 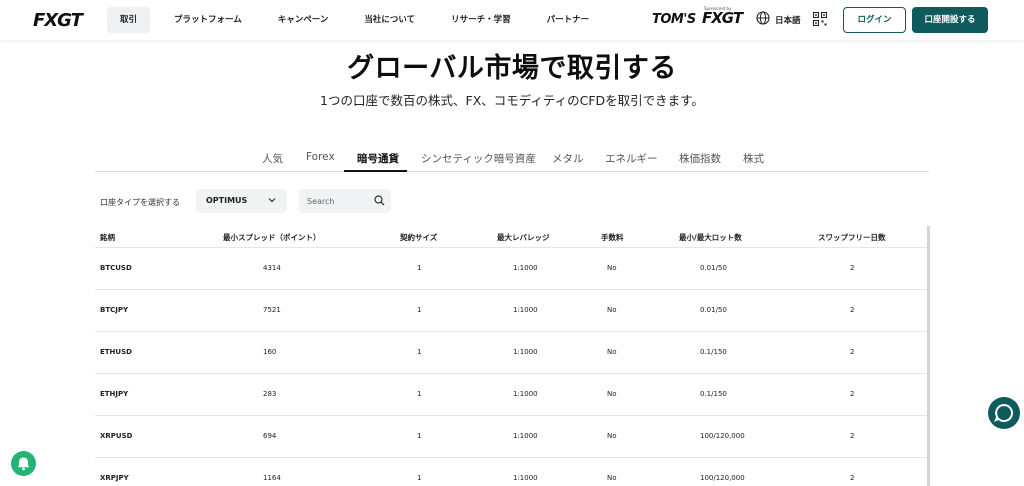 What do you see at coordinates (512, 472) in the screenshot?
I see `table-row: XRPJPY 1164 1 1:1000 No 100/120,000 2` at bounding box center [512, 472].